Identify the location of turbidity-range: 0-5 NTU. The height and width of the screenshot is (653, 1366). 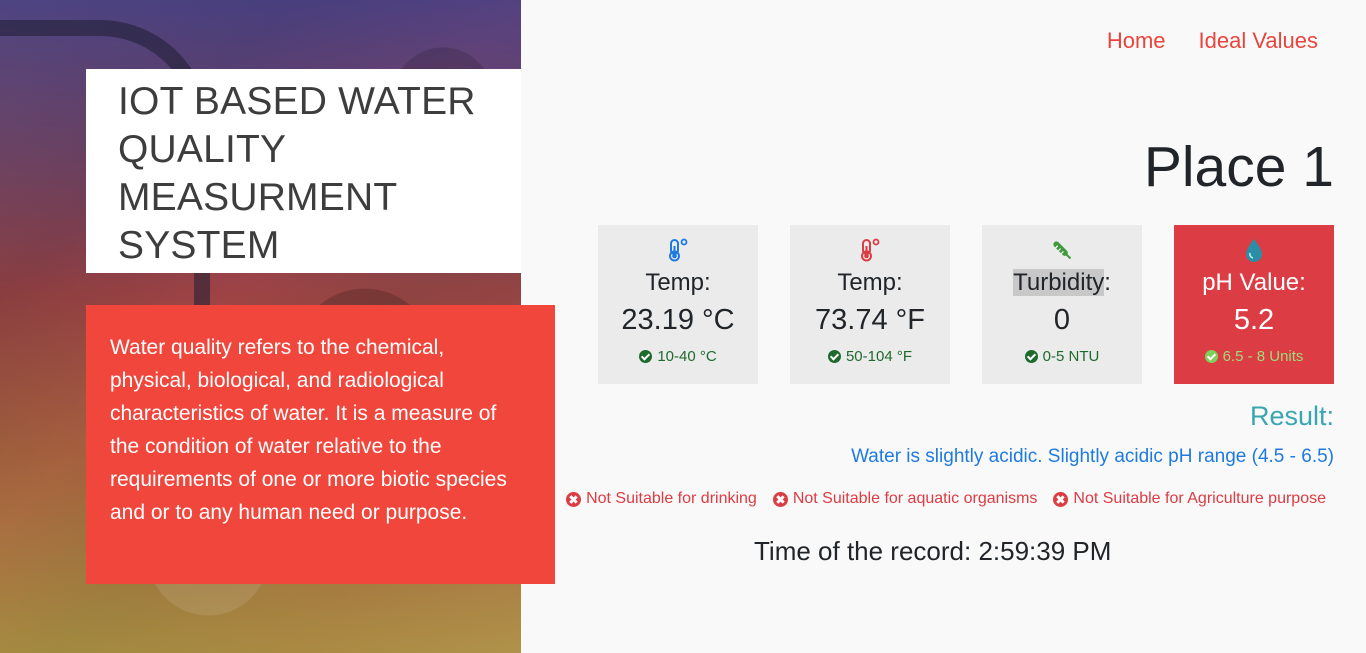
(1062, 356).